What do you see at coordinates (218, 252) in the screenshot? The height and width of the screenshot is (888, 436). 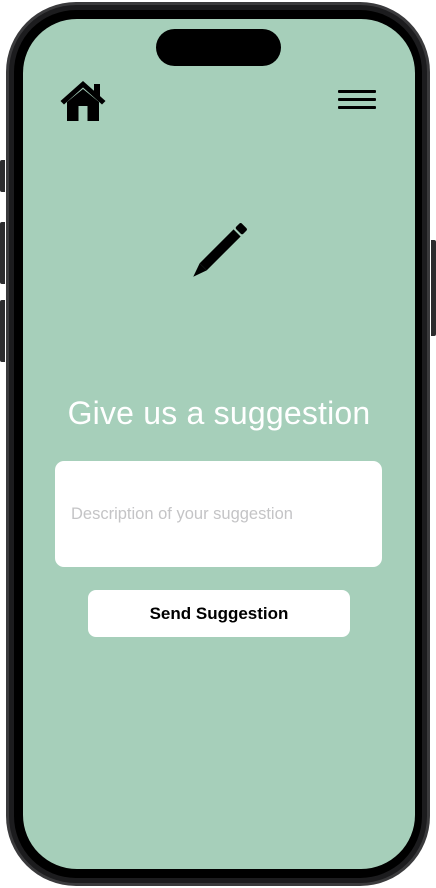 I see `pencil-icon` at bounding box center [218, 252].